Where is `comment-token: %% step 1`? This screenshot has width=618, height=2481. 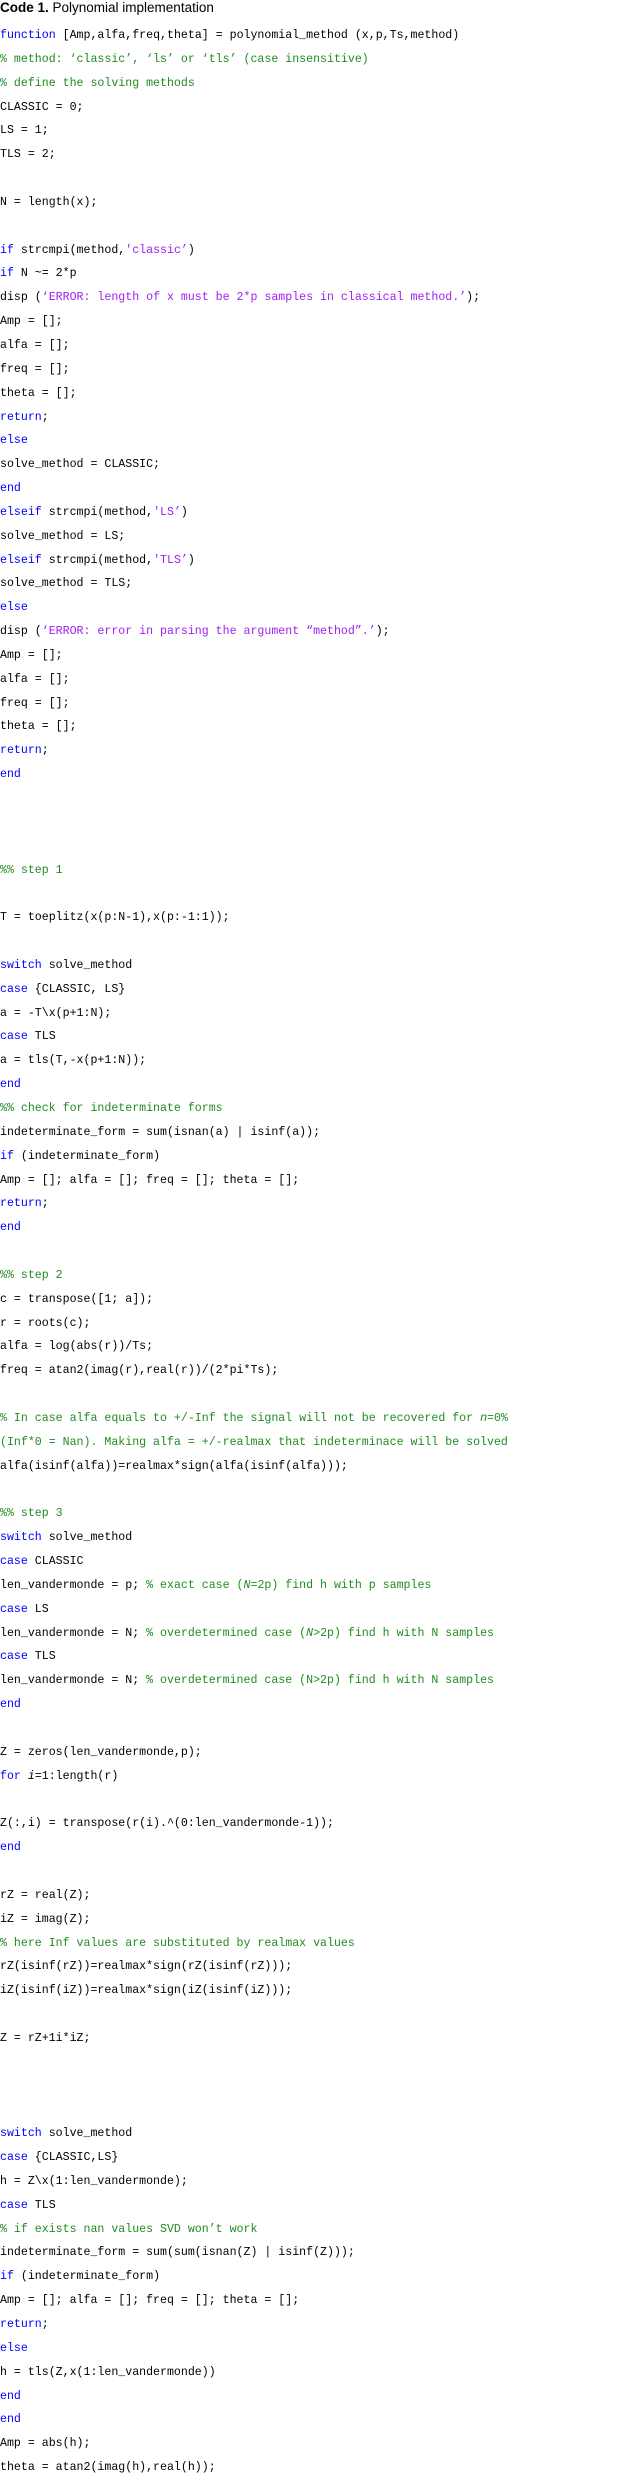 comment-token: %% step 1 is located at coordinates (31, 870).